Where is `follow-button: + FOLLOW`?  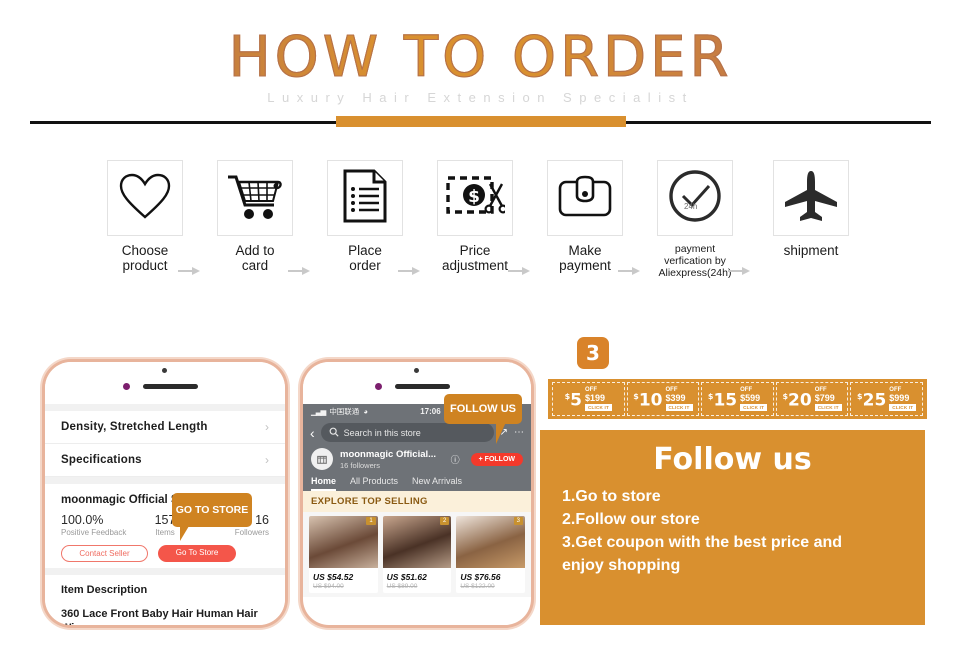 follow-button: + FOLLOW is located at coordinates (496, 459).